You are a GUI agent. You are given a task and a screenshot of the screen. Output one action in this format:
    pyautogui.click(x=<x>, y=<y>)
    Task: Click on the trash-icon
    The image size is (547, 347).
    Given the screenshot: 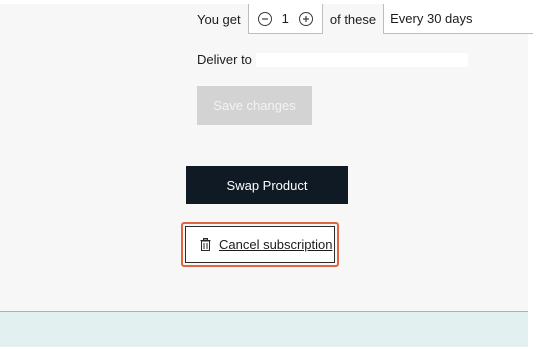 What is the action you would take?
    pyautogui.click(x=205, y=244)
    